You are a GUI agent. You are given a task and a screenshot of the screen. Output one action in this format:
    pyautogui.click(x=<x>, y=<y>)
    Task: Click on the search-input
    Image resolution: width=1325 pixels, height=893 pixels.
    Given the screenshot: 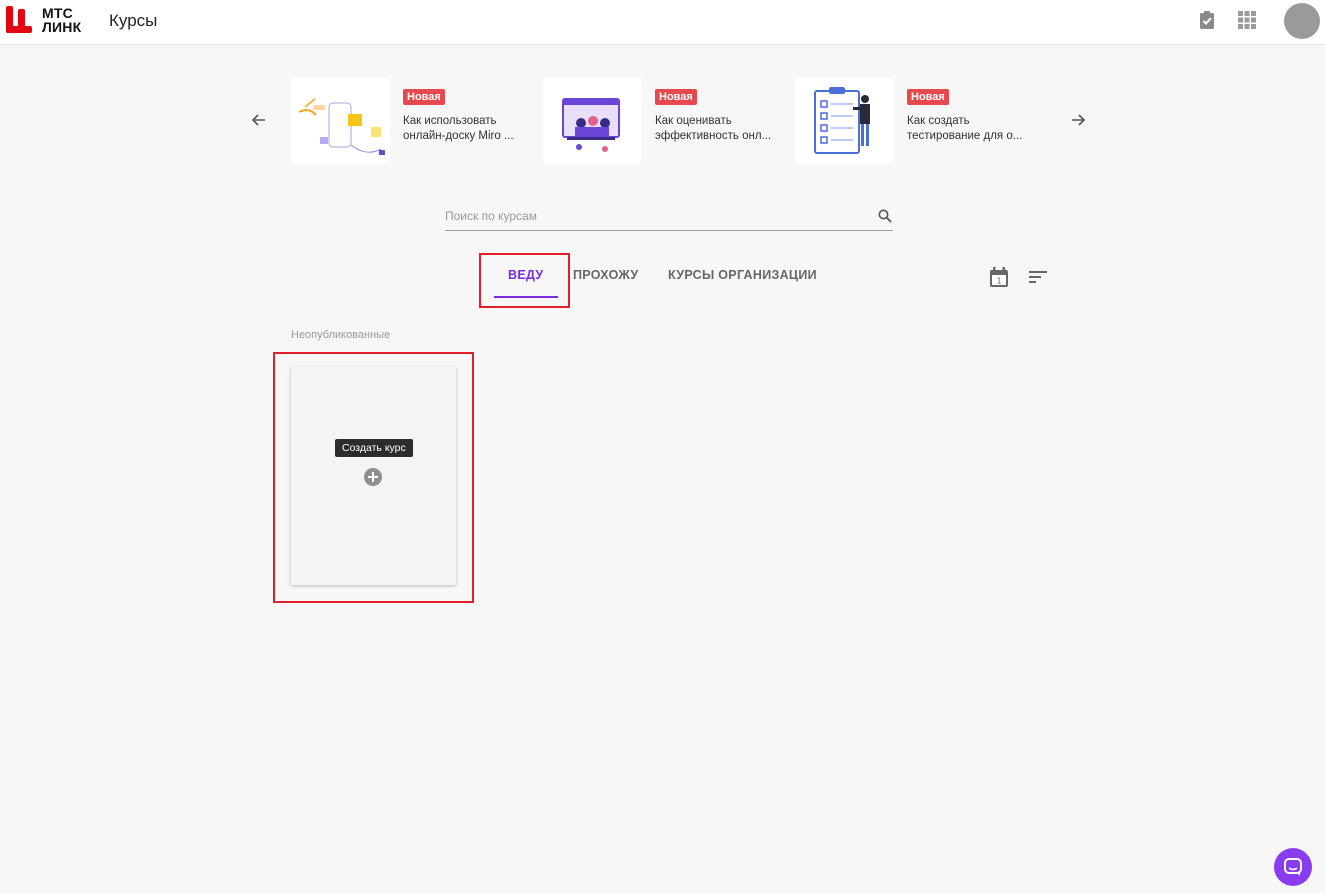 What is the action you would take?
    pyautogui.click(x=655, y=216)
    